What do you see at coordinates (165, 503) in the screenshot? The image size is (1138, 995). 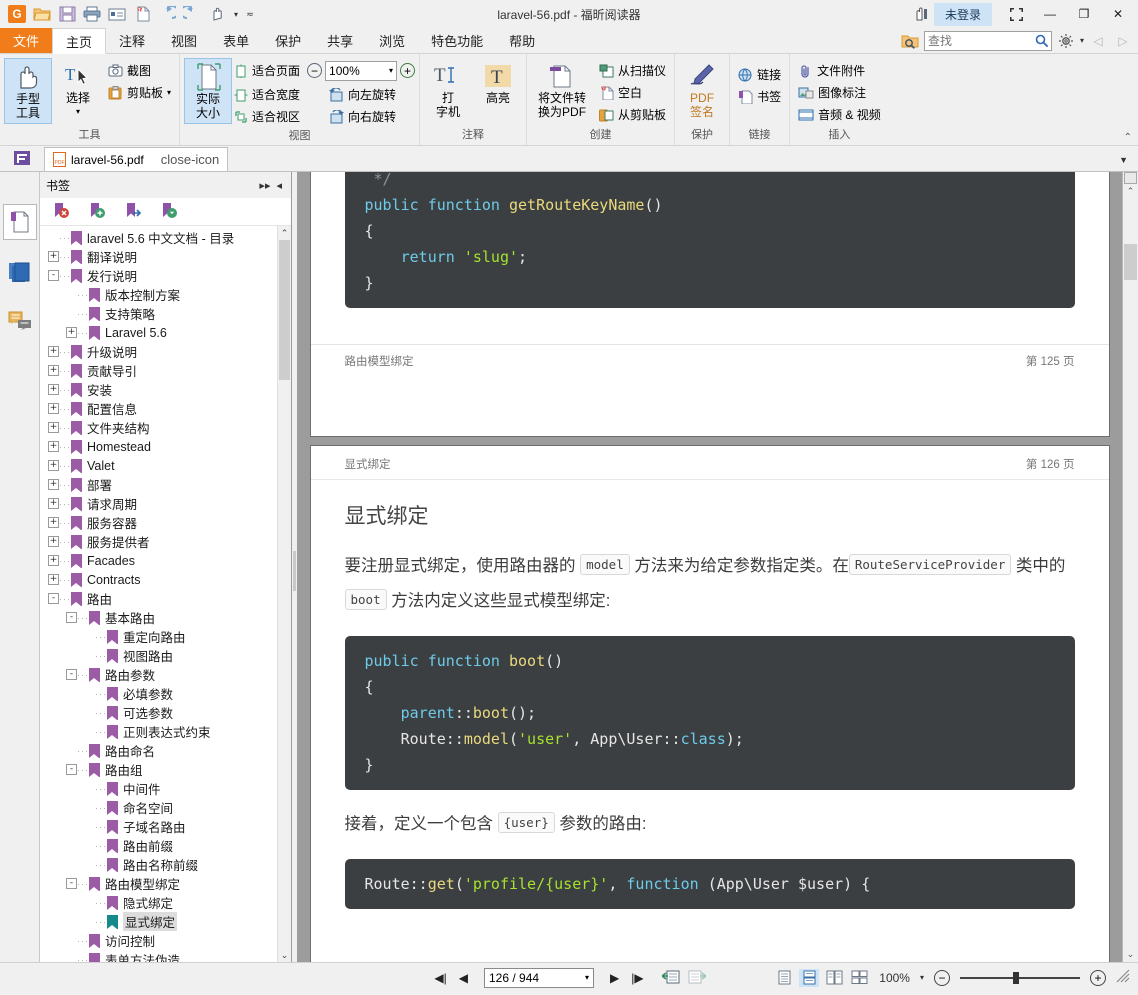 I see `bookmark-item: + ··· 请求周期` at bounding box center [165, 503].